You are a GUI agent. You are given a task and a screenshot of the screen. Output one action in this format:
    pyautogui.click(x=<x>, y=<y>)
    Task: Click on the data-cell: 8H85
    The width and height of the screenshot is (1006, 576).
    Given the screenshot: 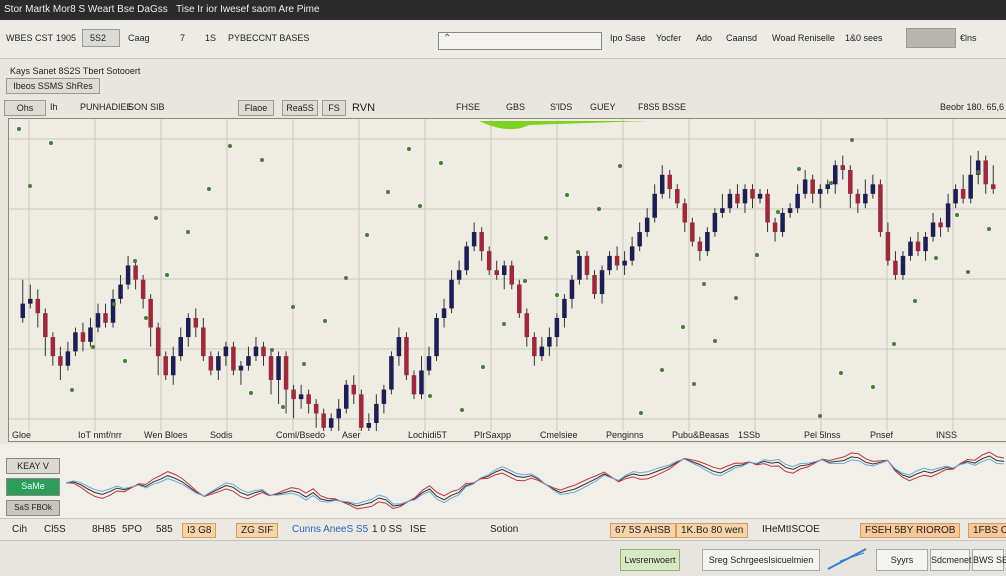 What is the action you would take?
    pyautogui.click(x=104, y=529)
    